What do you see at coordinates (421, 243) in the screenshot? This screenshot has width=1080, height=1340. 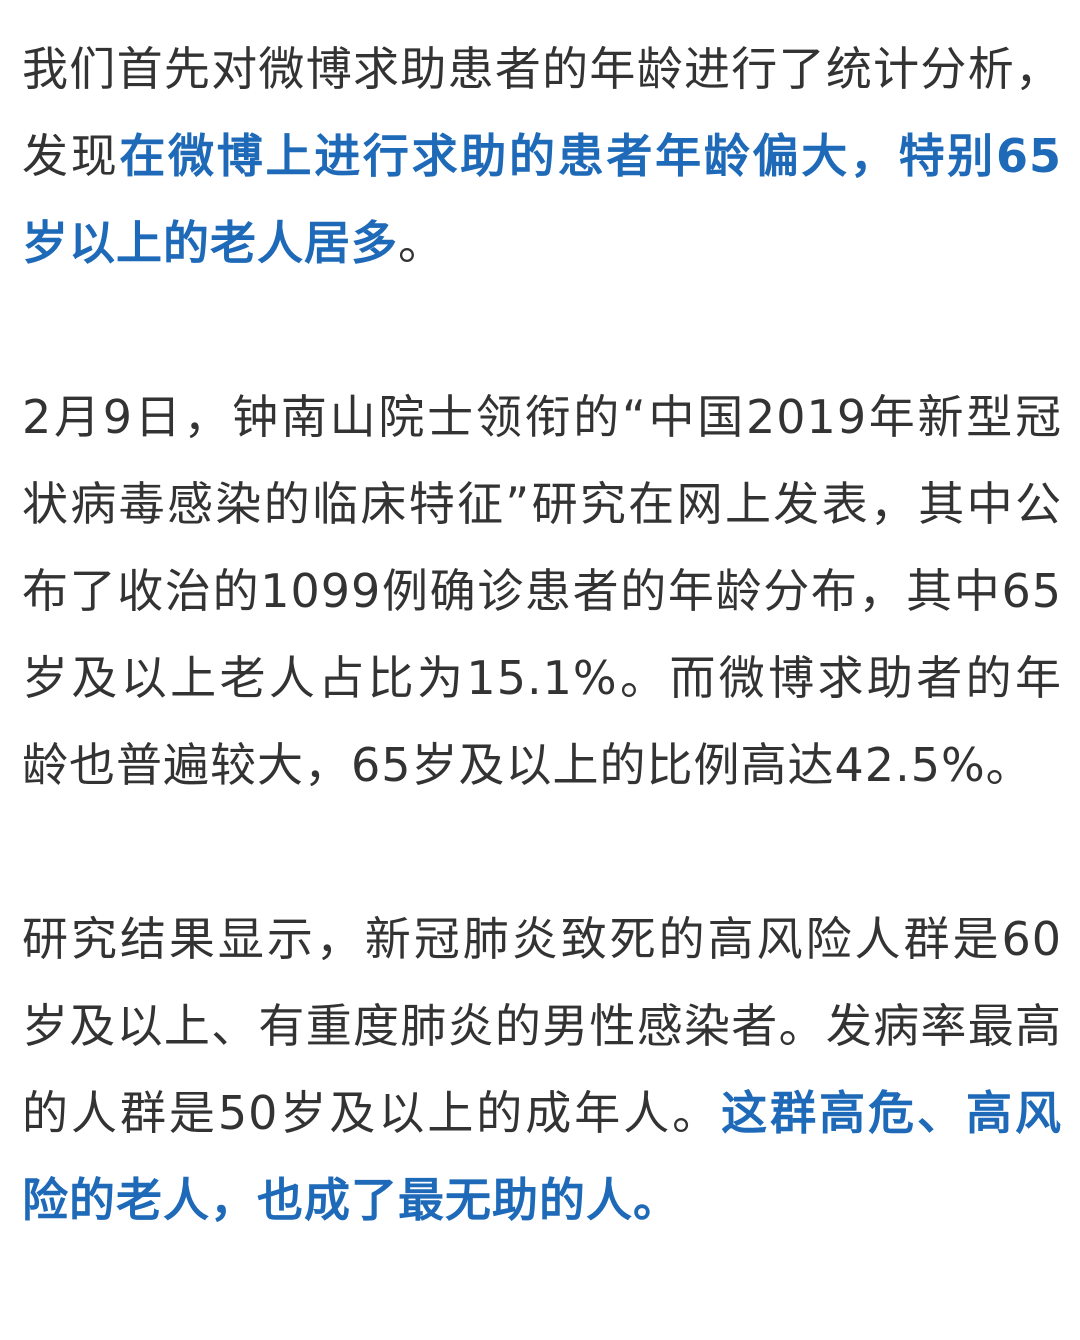 I see `text-segment: 。` at bounding box center [421, 243].